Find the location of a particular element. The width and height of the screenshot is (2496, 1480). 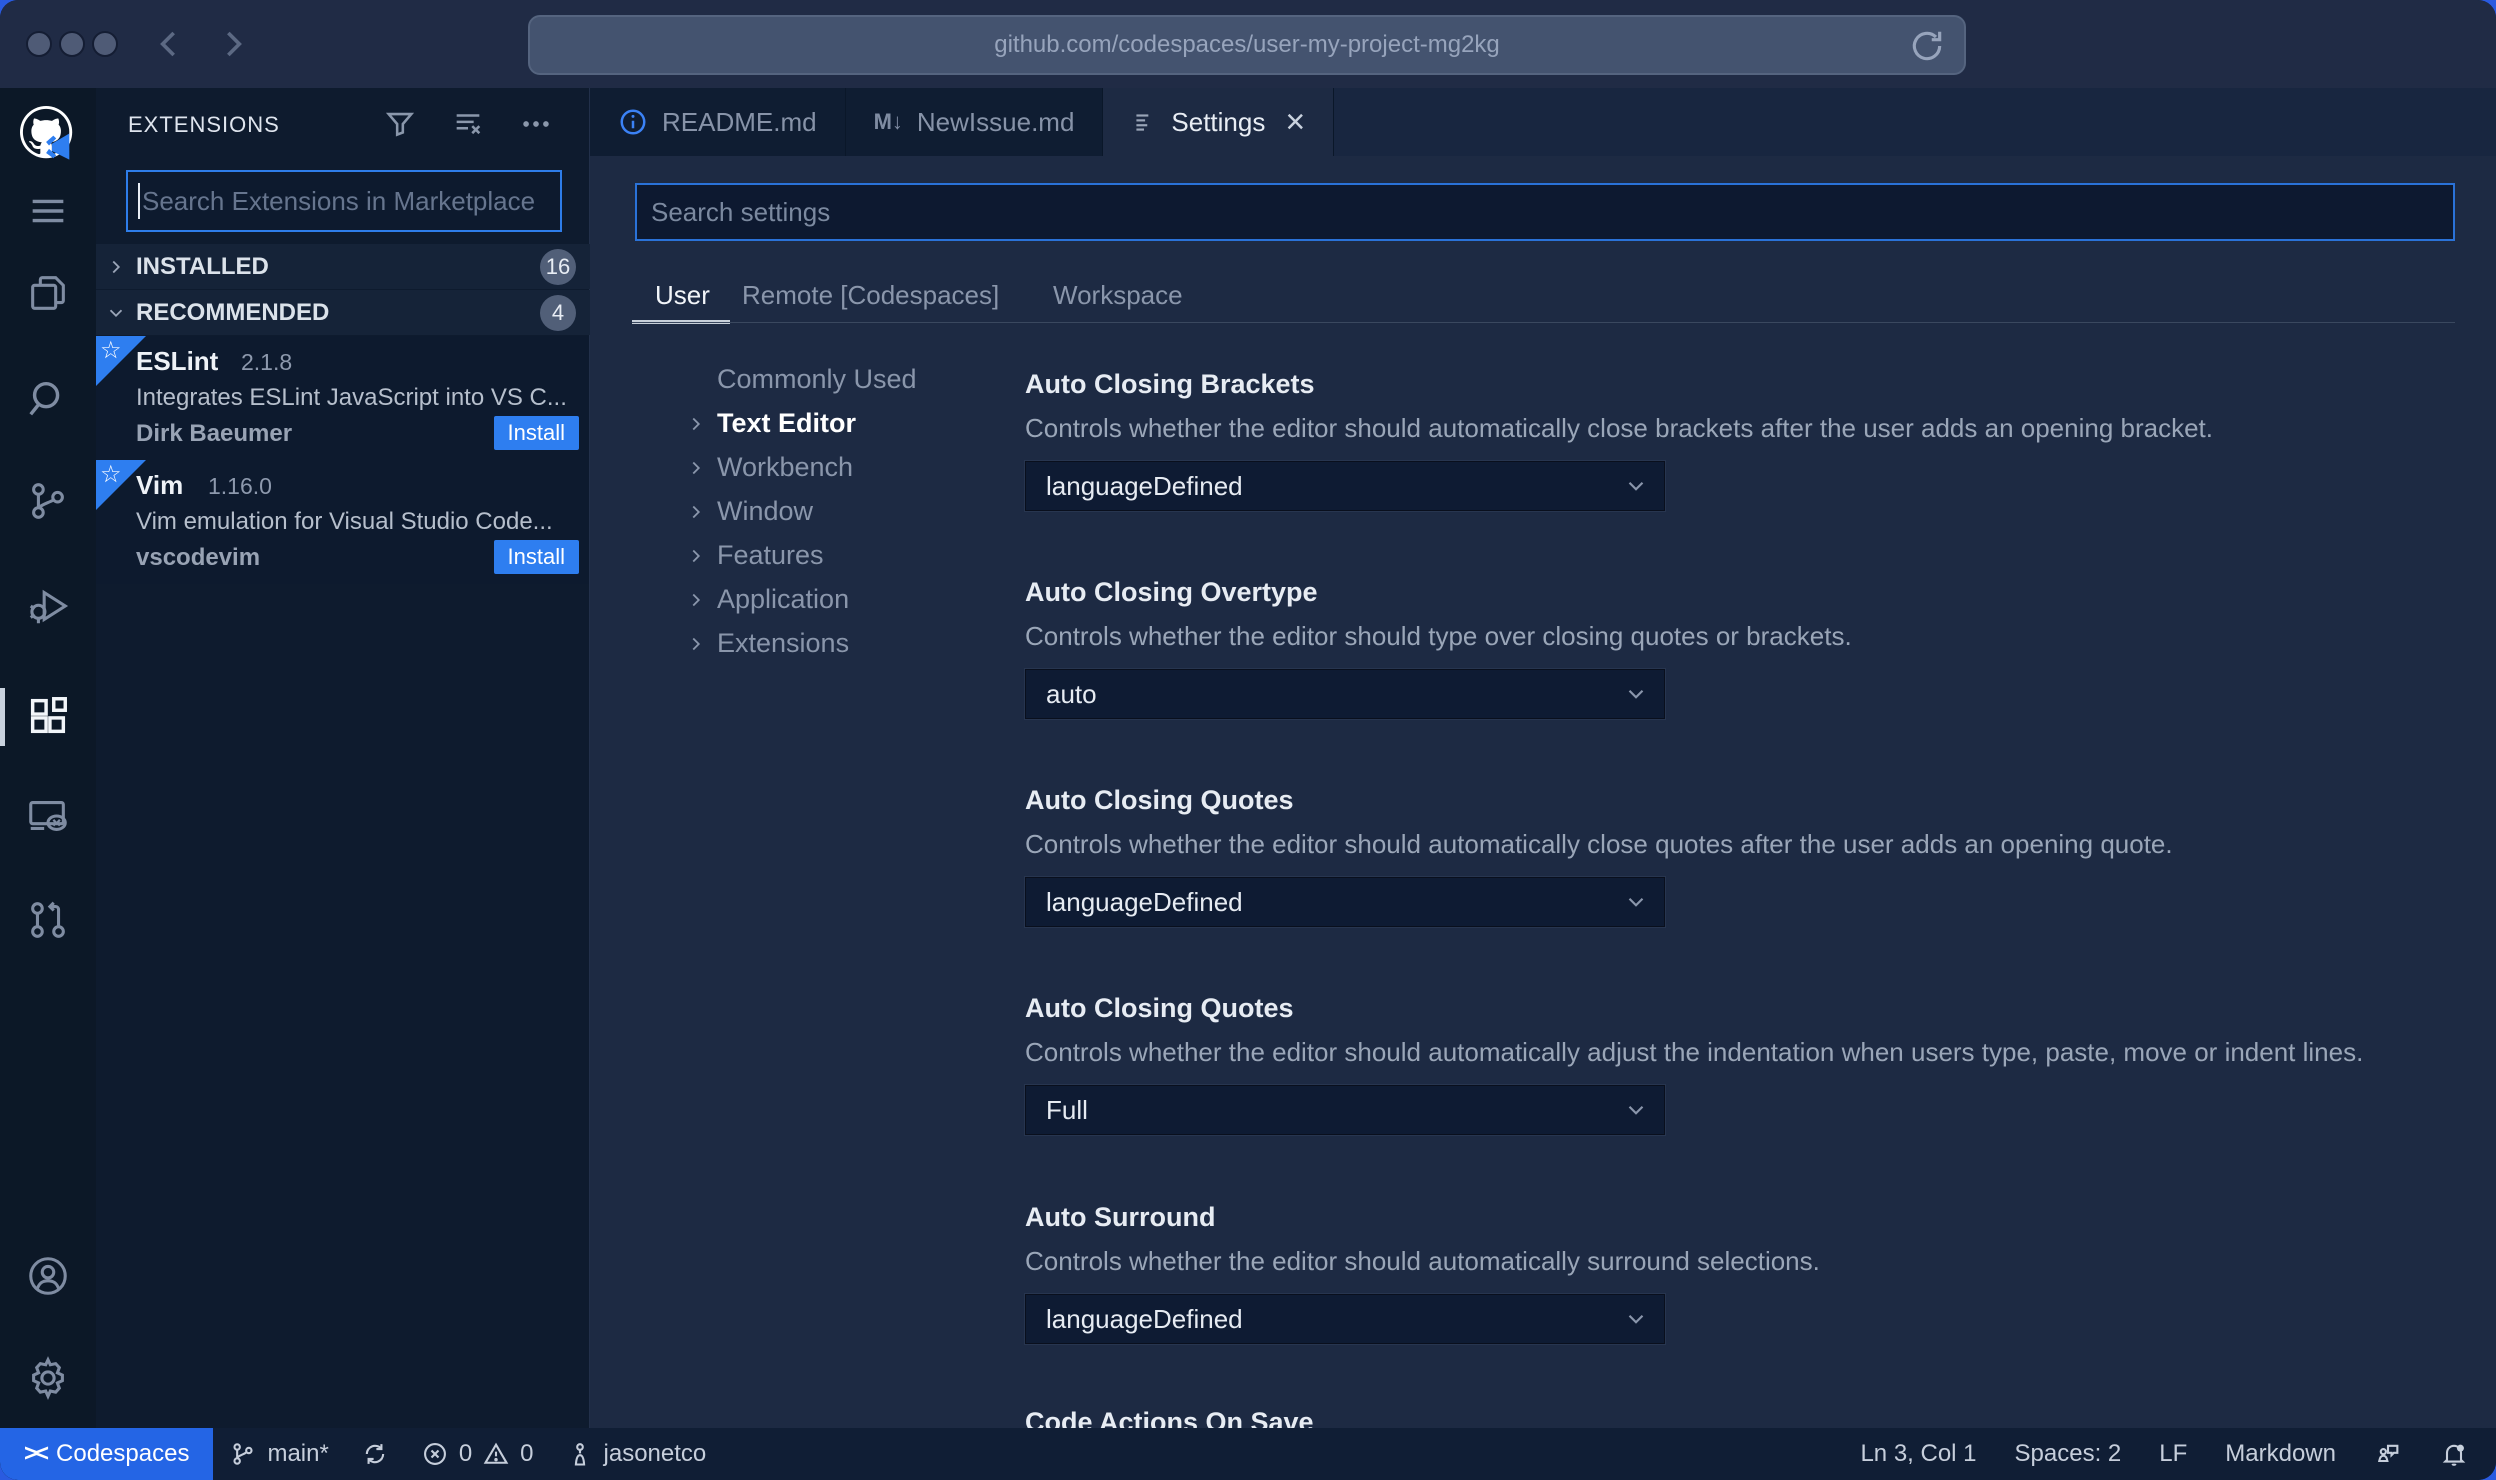

explorer-icon is located at coordinates (48, 293).